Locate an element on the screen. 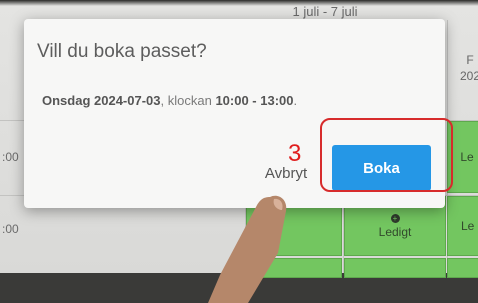 The height and width of the screenshot is (303, 478). slot-label: Ledigt is located at coordinates (395, 231).